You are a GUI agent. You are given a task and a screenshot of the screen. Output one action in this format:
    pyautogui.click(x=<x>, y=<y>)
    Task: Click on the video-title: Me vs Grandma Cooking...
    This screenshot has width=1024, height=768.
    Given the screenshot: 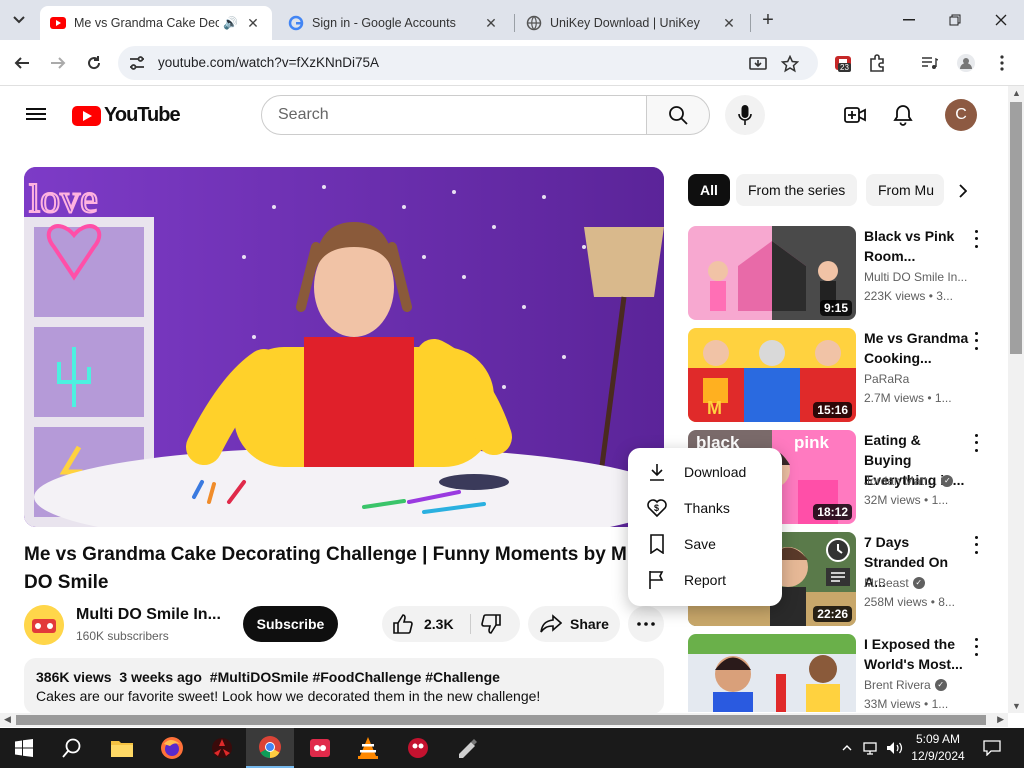 What is the action you would take?
    pyautogui.click(x=917, y=348)
    